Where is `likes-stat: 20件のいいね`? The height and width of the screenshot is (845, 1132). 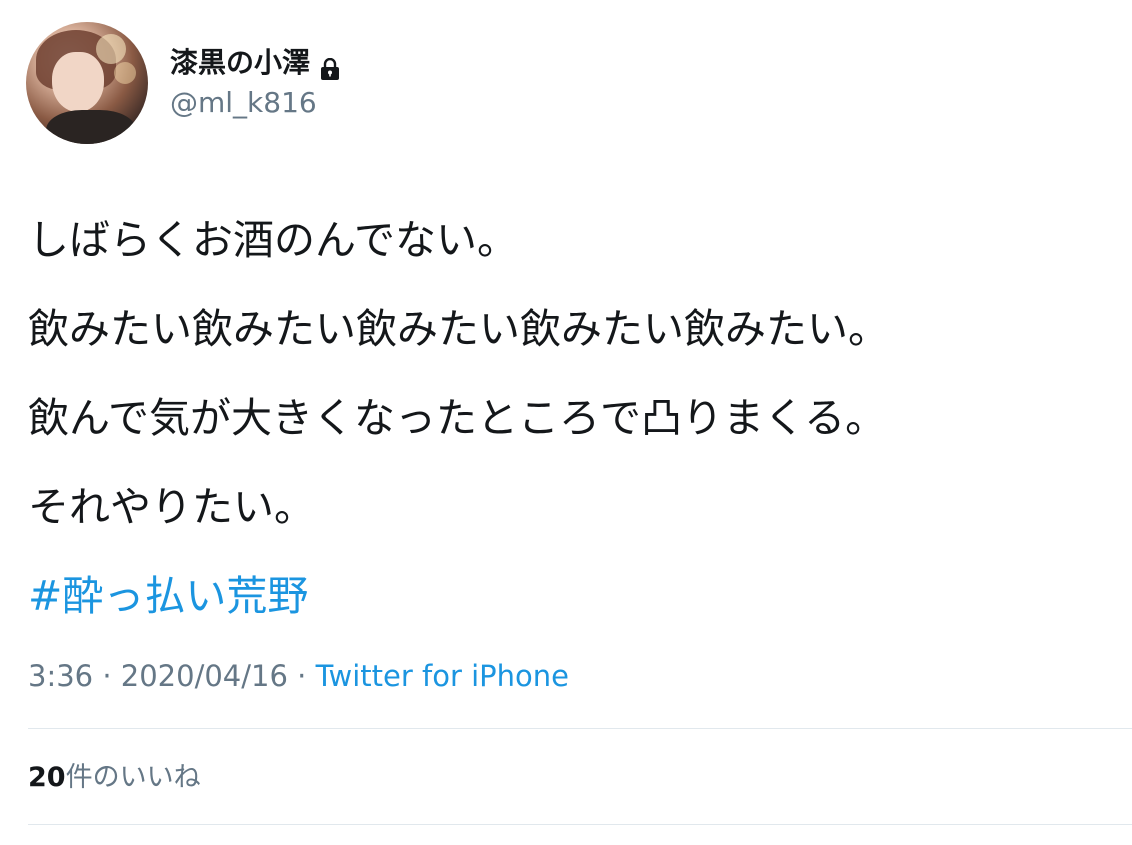
likes-stat: 20件のいいね is located at coordinates (114, 778).